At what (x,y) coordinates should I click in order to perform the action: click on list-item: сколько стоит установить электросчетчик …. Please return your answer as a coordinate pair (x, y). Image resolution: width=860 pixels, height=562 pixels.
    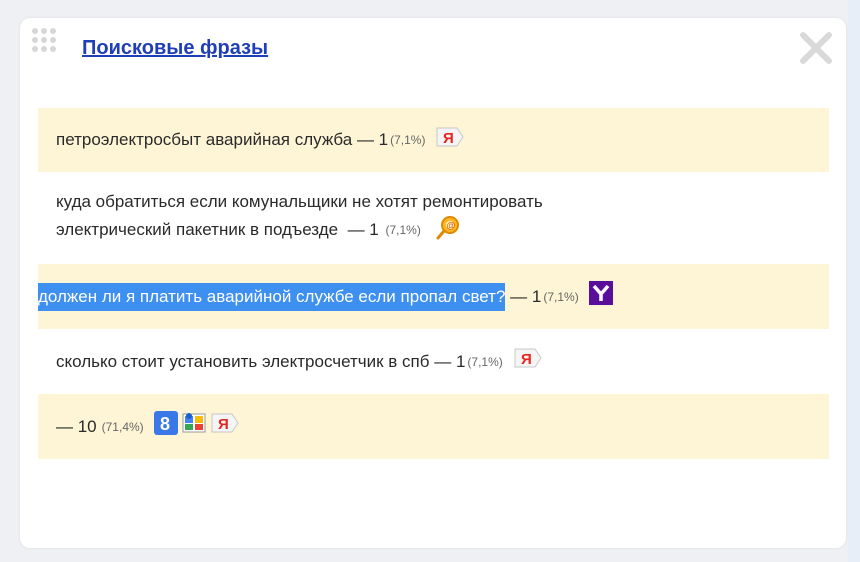
    Looking at the image, I should click on (433, 361).